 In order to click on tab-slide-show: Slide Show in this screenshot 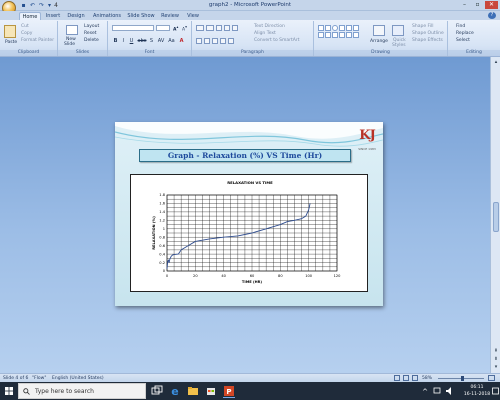, I will do `click(141, 16)`.